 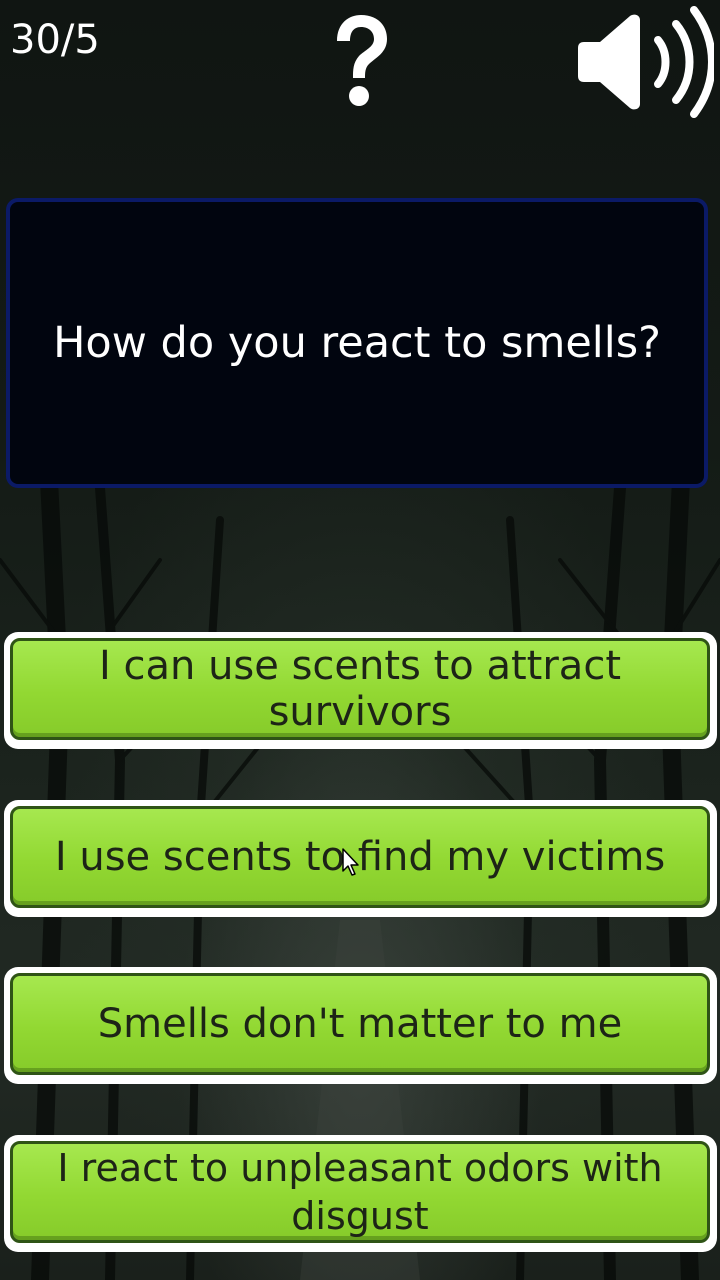 I want to click on question-text: How do you react to smells?, so click(x=357, y=343).